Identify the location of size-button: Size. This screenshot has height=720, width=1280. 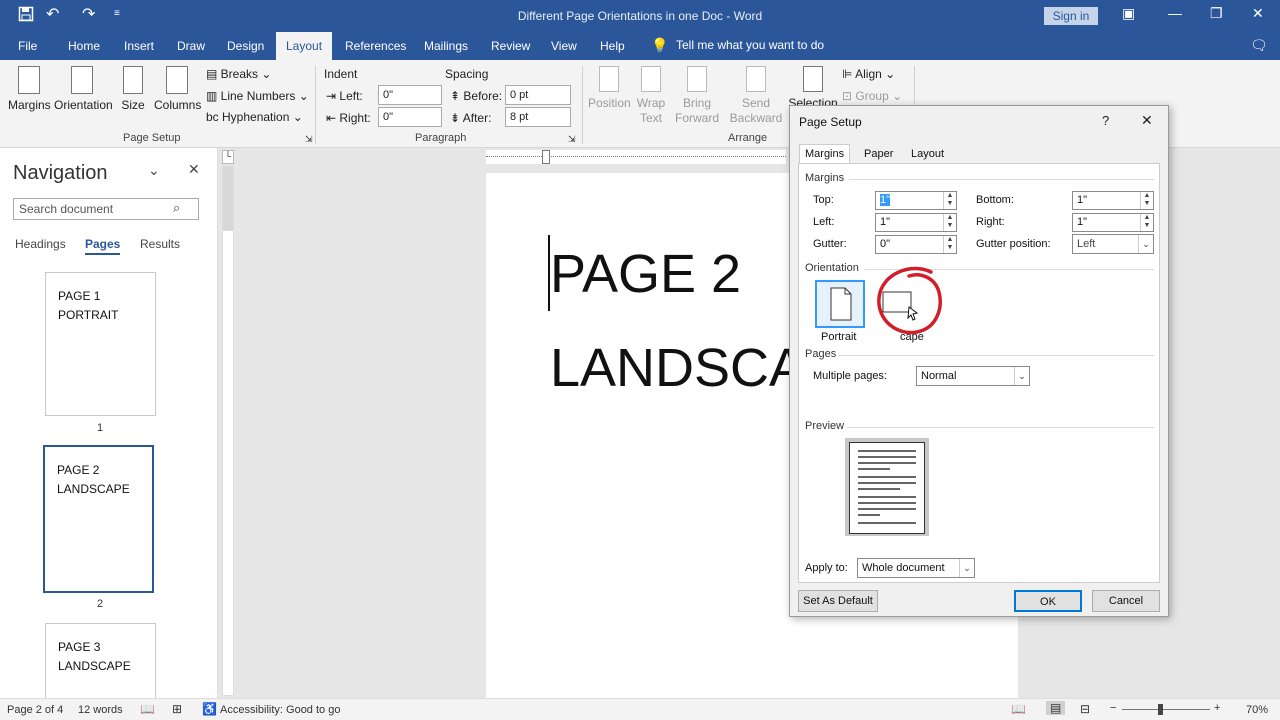
(133, 89).